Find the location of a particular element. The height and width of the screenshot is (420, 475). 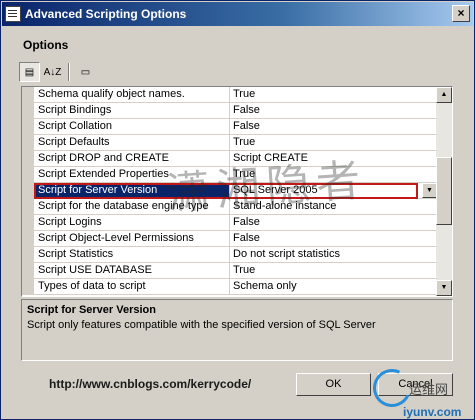

property-name: Script Statistics is located at coordinates (132, 254).